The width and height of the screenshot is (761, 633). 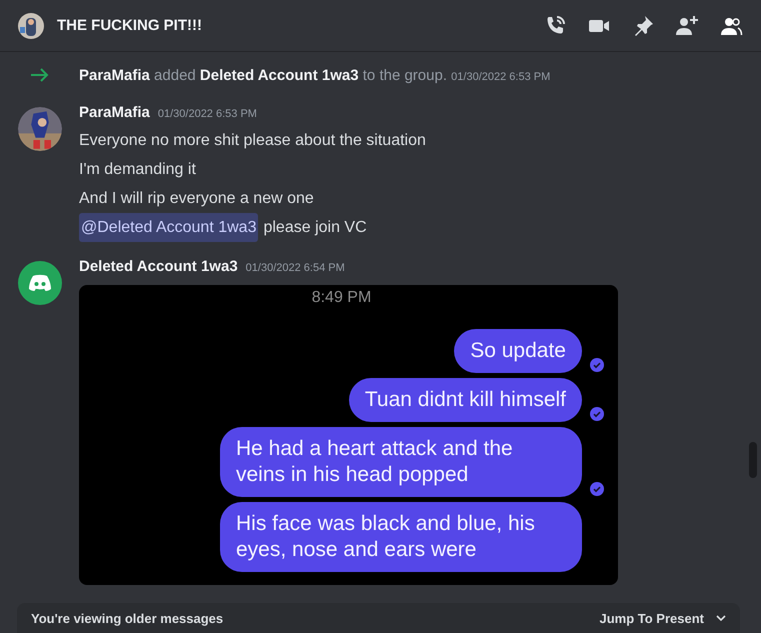 What do you see at coordinates (662, 618) in the screenshot?
I see `jump-to-present-button: Jump To Present` at bounding box center [662, 618].